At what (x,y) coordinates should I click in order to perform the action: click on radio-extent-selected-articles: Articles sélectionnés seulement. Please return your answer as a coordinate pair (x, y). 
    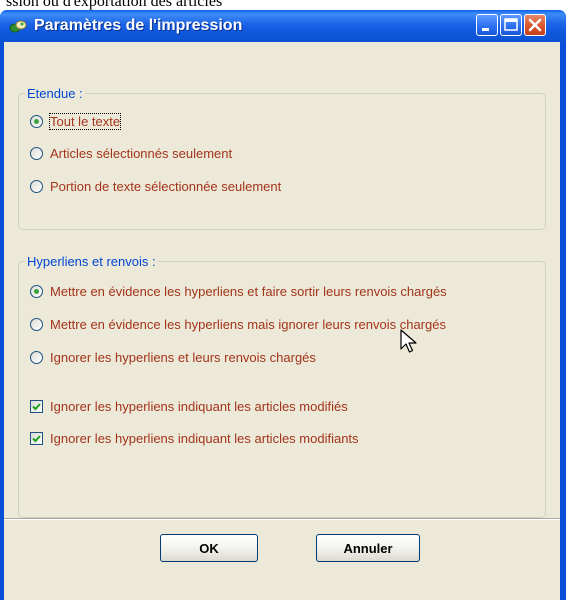
    Looking at the image, I should click on (131, 153).